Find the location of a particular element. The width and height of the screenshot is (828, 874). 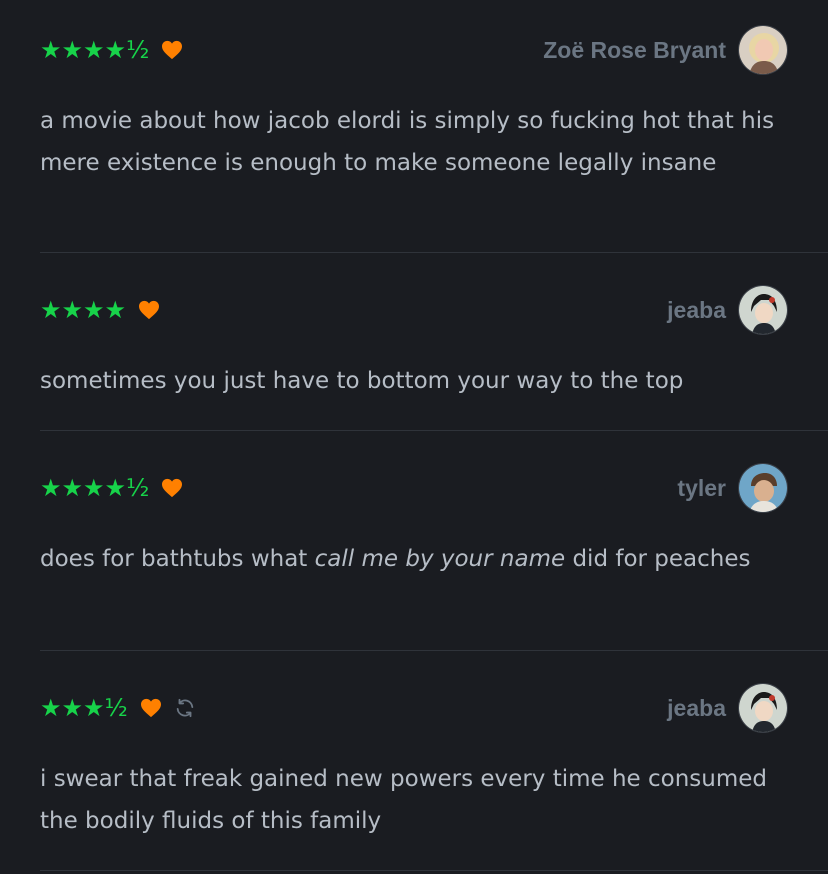

review-text-film-title: call me by your name is located at coordinates (440, 559).